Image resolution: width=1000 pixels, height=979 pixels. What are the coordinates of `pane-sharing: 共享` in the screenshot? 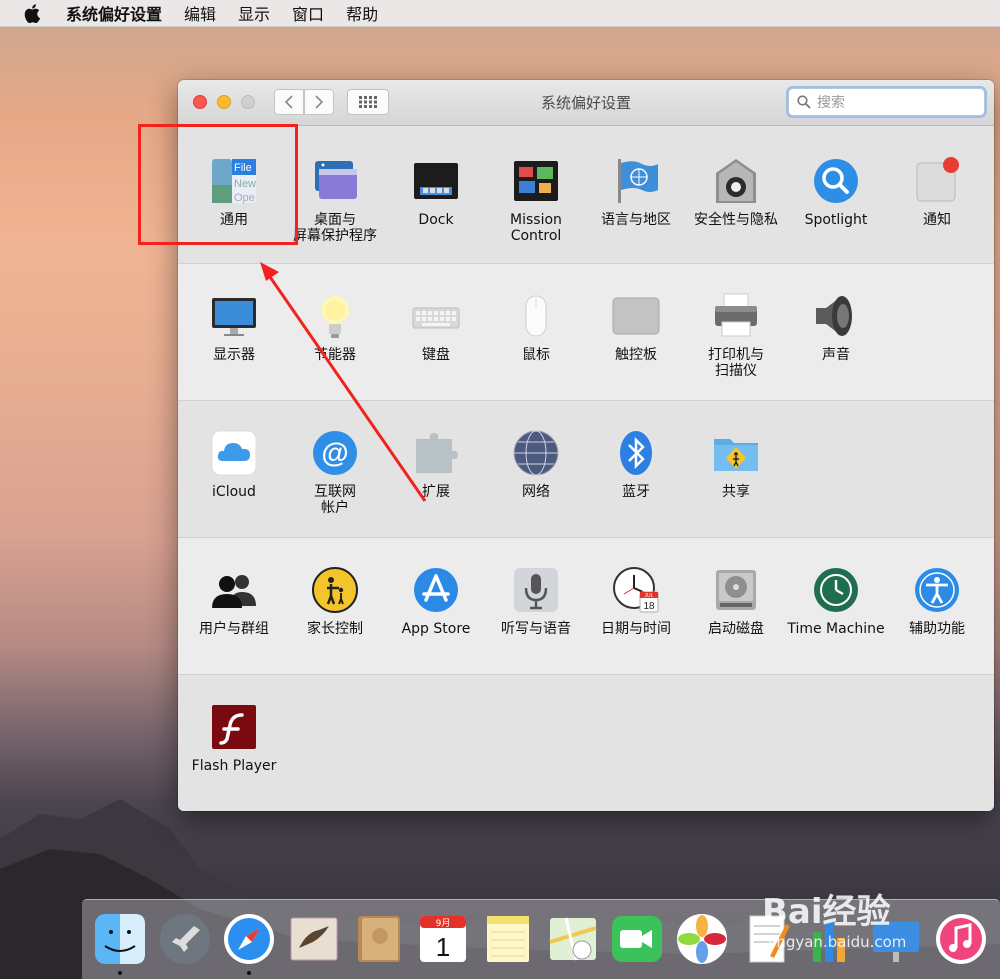 It's located at (736, 464).